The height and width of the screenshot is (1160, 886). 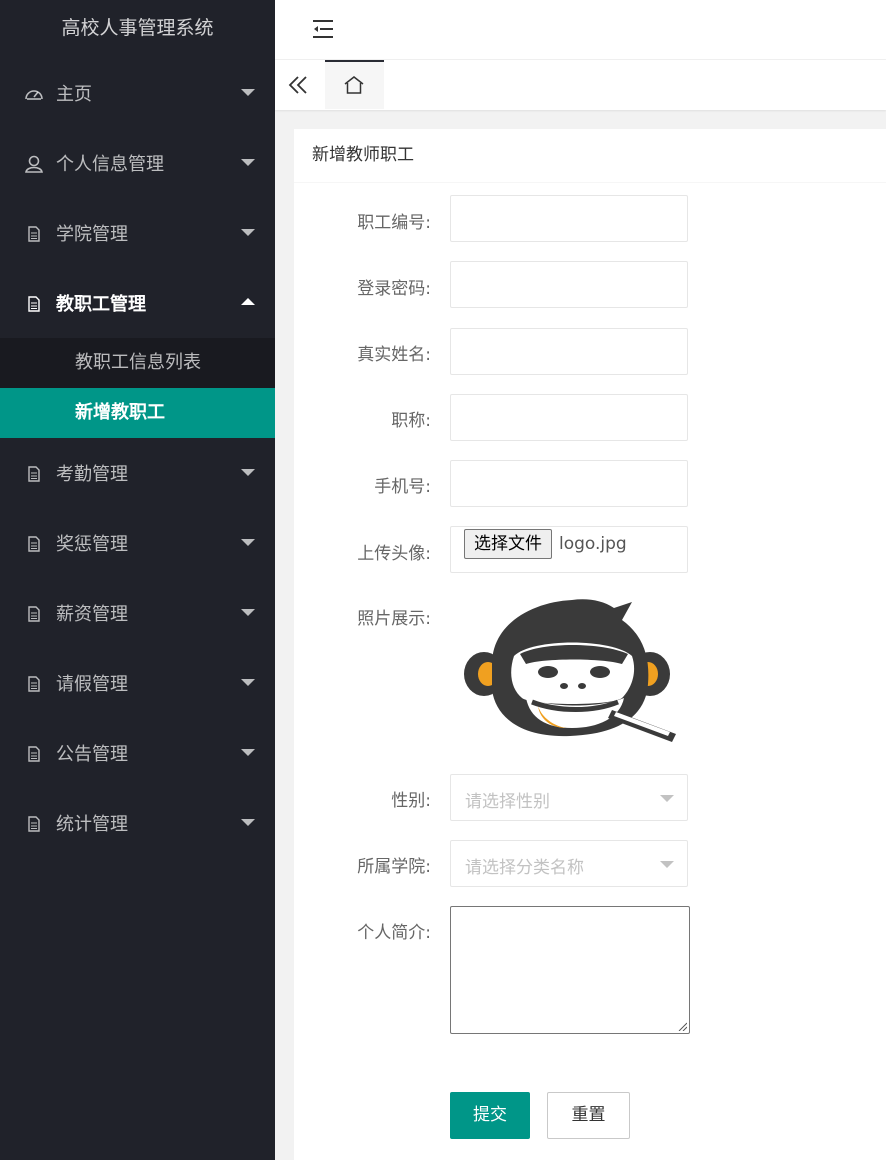 What do you see at coordinates (524, 868) in the screenshot?
I see `college-select-placeholder: 请选择分类名称` at bounding box center [524, 868].